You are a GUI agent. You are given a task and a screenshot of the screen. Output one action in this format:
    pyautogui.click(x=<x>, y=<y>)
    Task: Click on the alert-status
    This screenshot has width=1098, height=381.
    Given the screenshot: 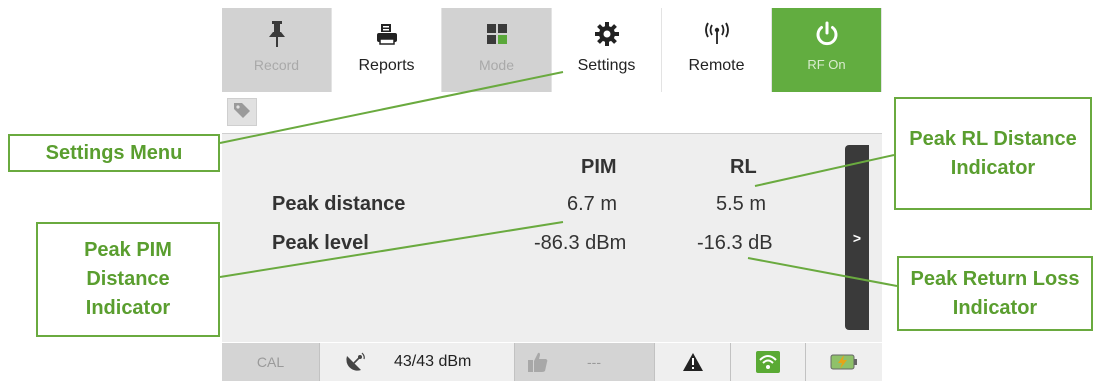 What is the action you would take?
    pyautogui.click(x=693, y=362)
    